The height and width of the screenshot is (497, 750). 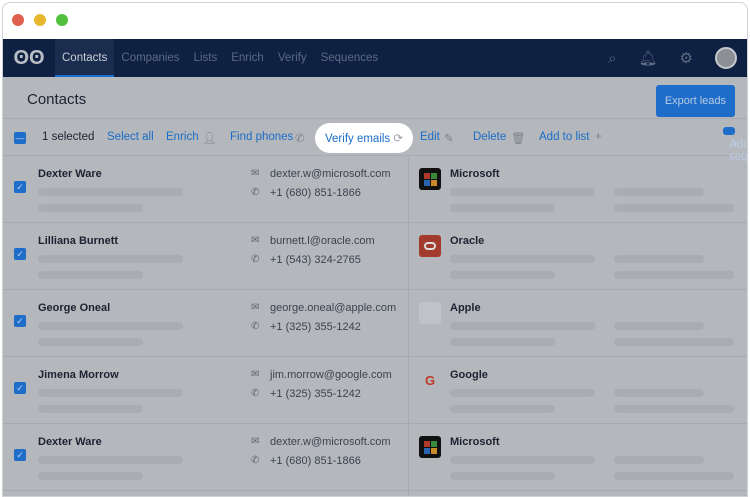 What do you see at coordinates (358, 139) in the screenshot?
I see `verify-emails-label: Verify emails` at bounding box center [358, 139].